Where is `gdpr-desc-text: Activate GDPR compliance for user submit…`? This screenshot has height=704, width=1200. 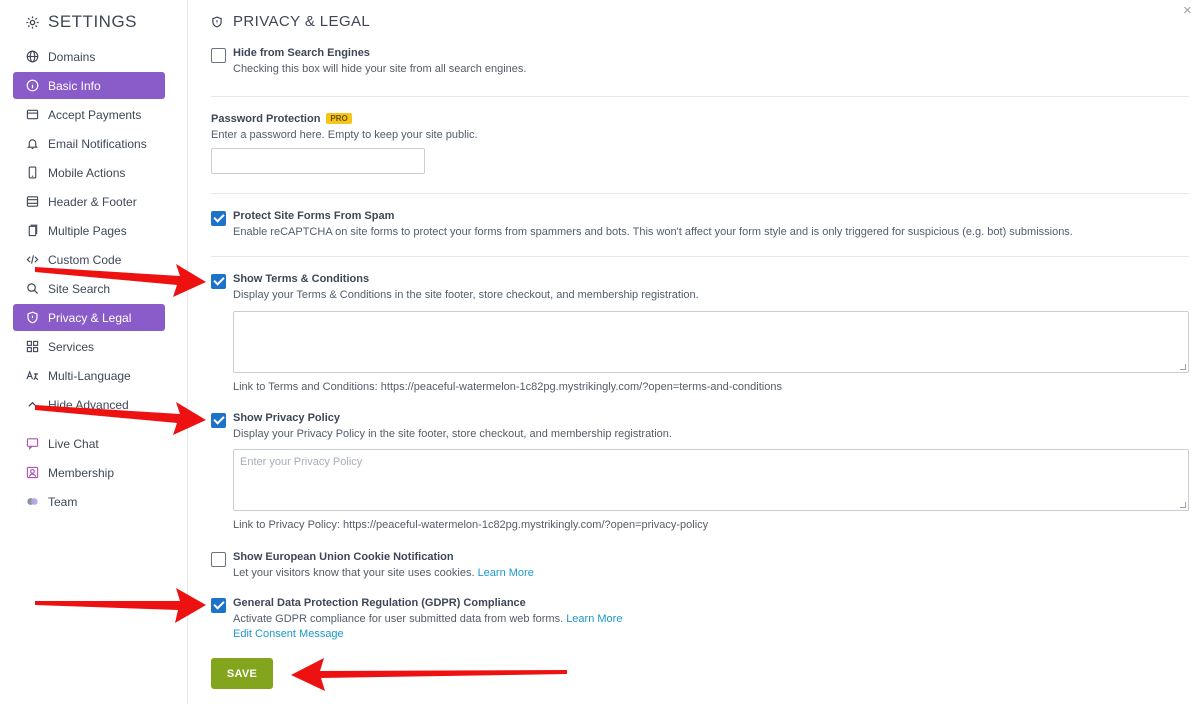 gdpr-desc-text: Activate GDPR compliance for user submit… is located at coordinates (398, 619).